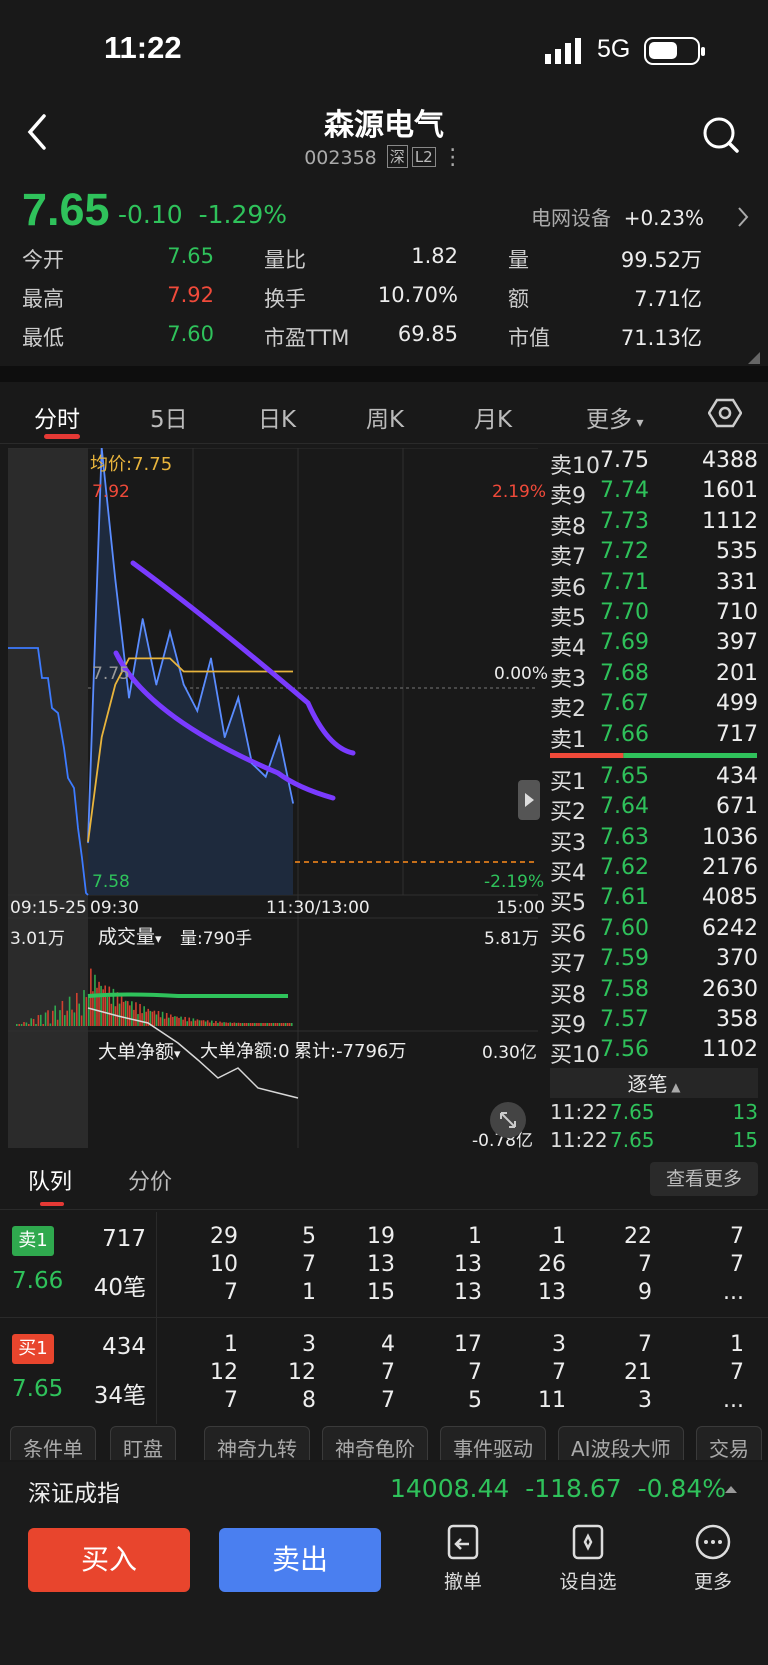  I want to click on orderbook-row: 卖9 7.74 1601, so click(653, 494).